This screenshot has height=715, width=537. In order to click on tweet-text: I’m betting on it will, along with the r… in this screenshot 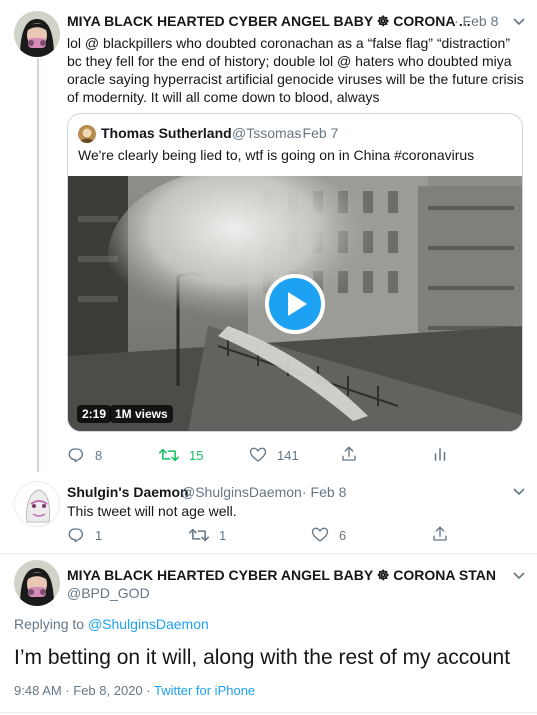, I will do `click(262, 657)`.